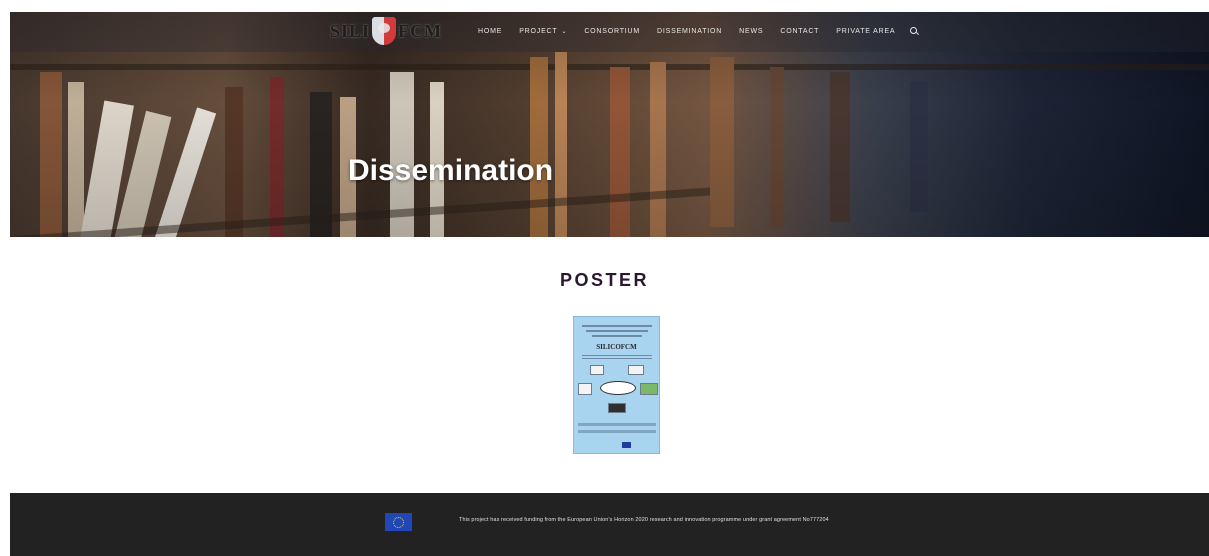 This screenshot has width=1209, height=556. I want to click on poster-eu-flag, so click(626, 445).